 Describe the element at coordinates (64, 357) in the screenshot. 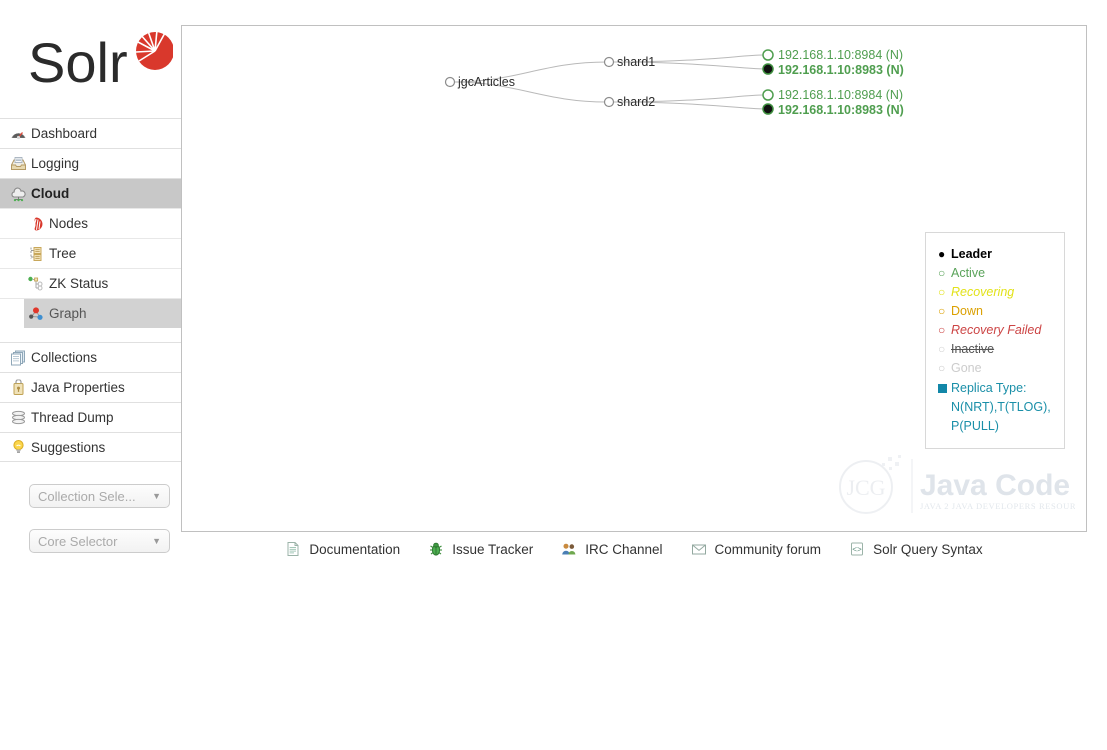

I see `sidebar-item-label: Collections` at that location.